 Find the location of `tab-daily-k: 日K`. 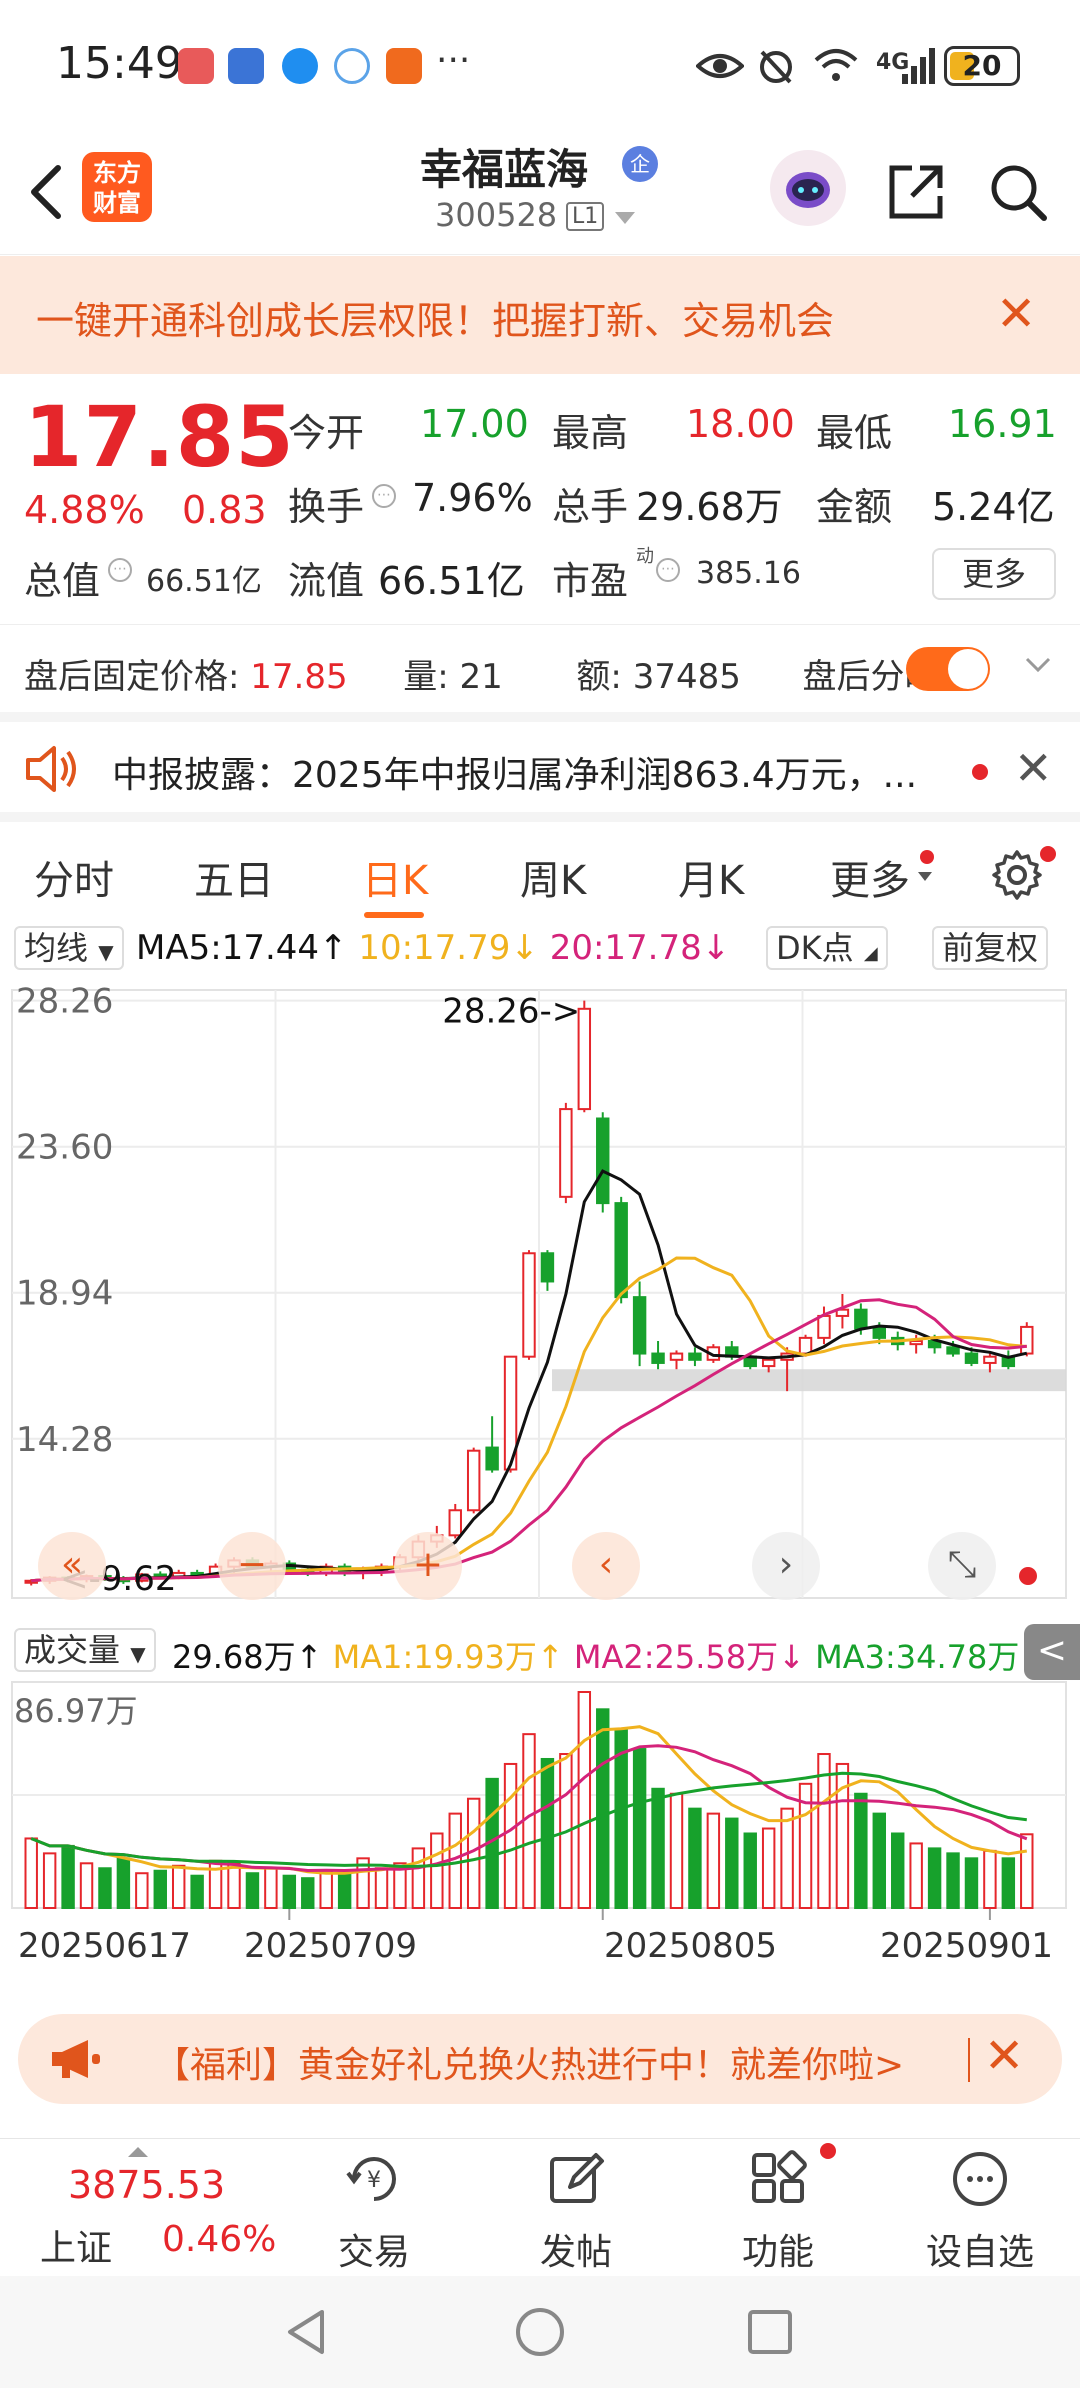

tab-daily-k: 日K is located at coordinates (395, 877).